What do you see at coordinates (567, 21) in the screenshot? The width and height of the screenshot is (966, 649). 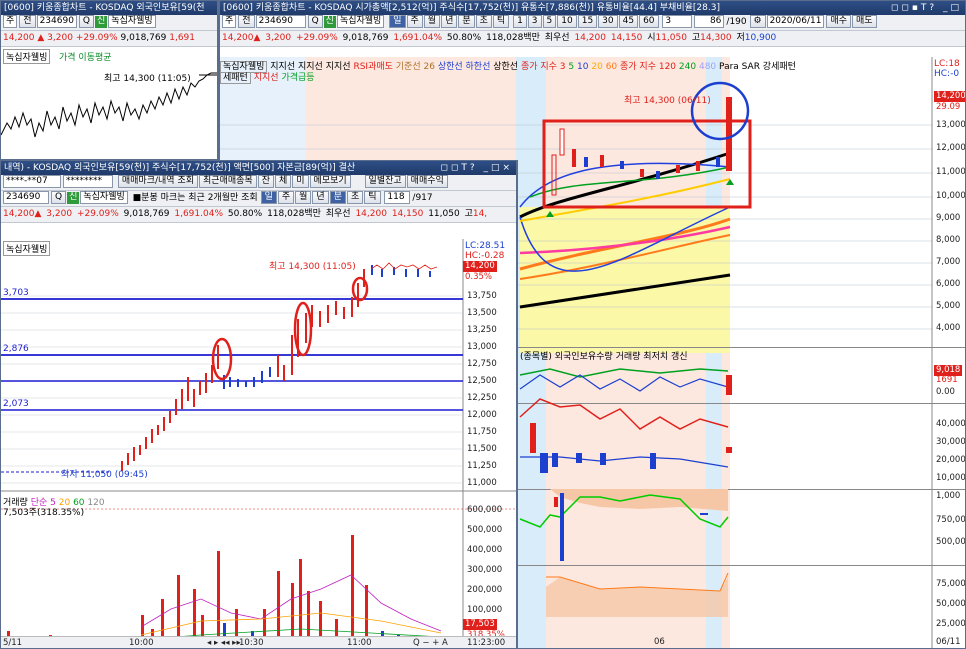 I see `interval-10: 10` at bounding box center [567, 21].